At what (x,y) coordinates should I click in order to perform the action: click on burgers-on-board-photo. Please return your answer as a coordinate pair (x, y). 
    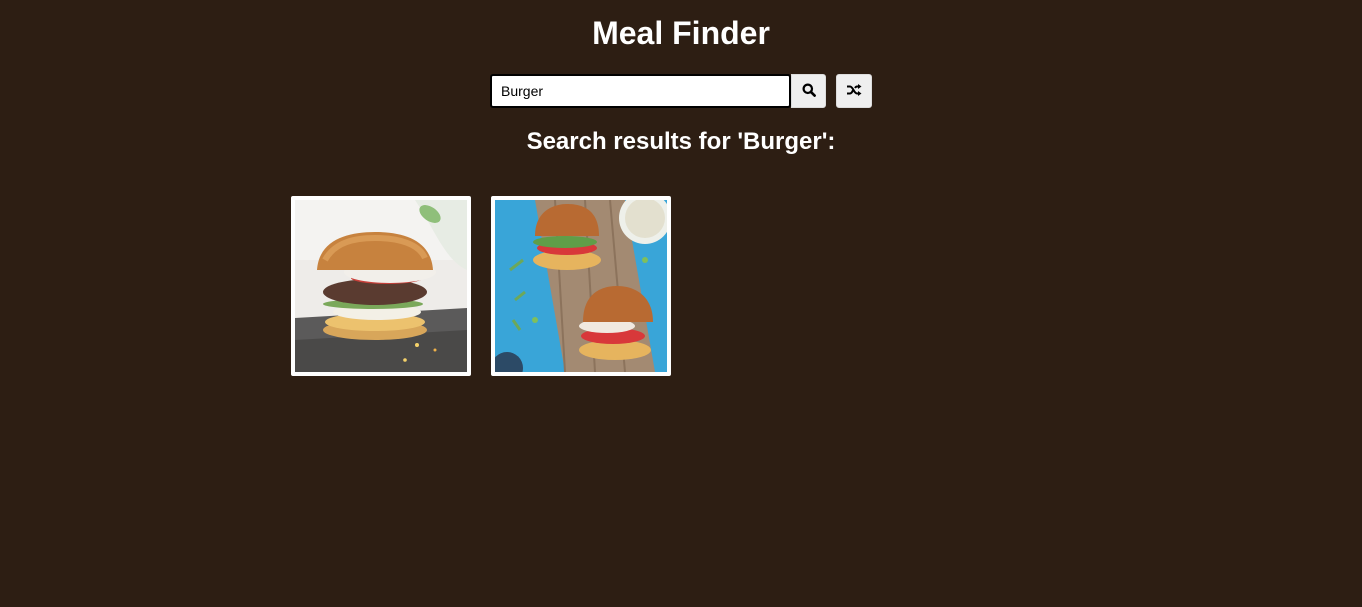
    Looking at the image, I should click on (581, 286).